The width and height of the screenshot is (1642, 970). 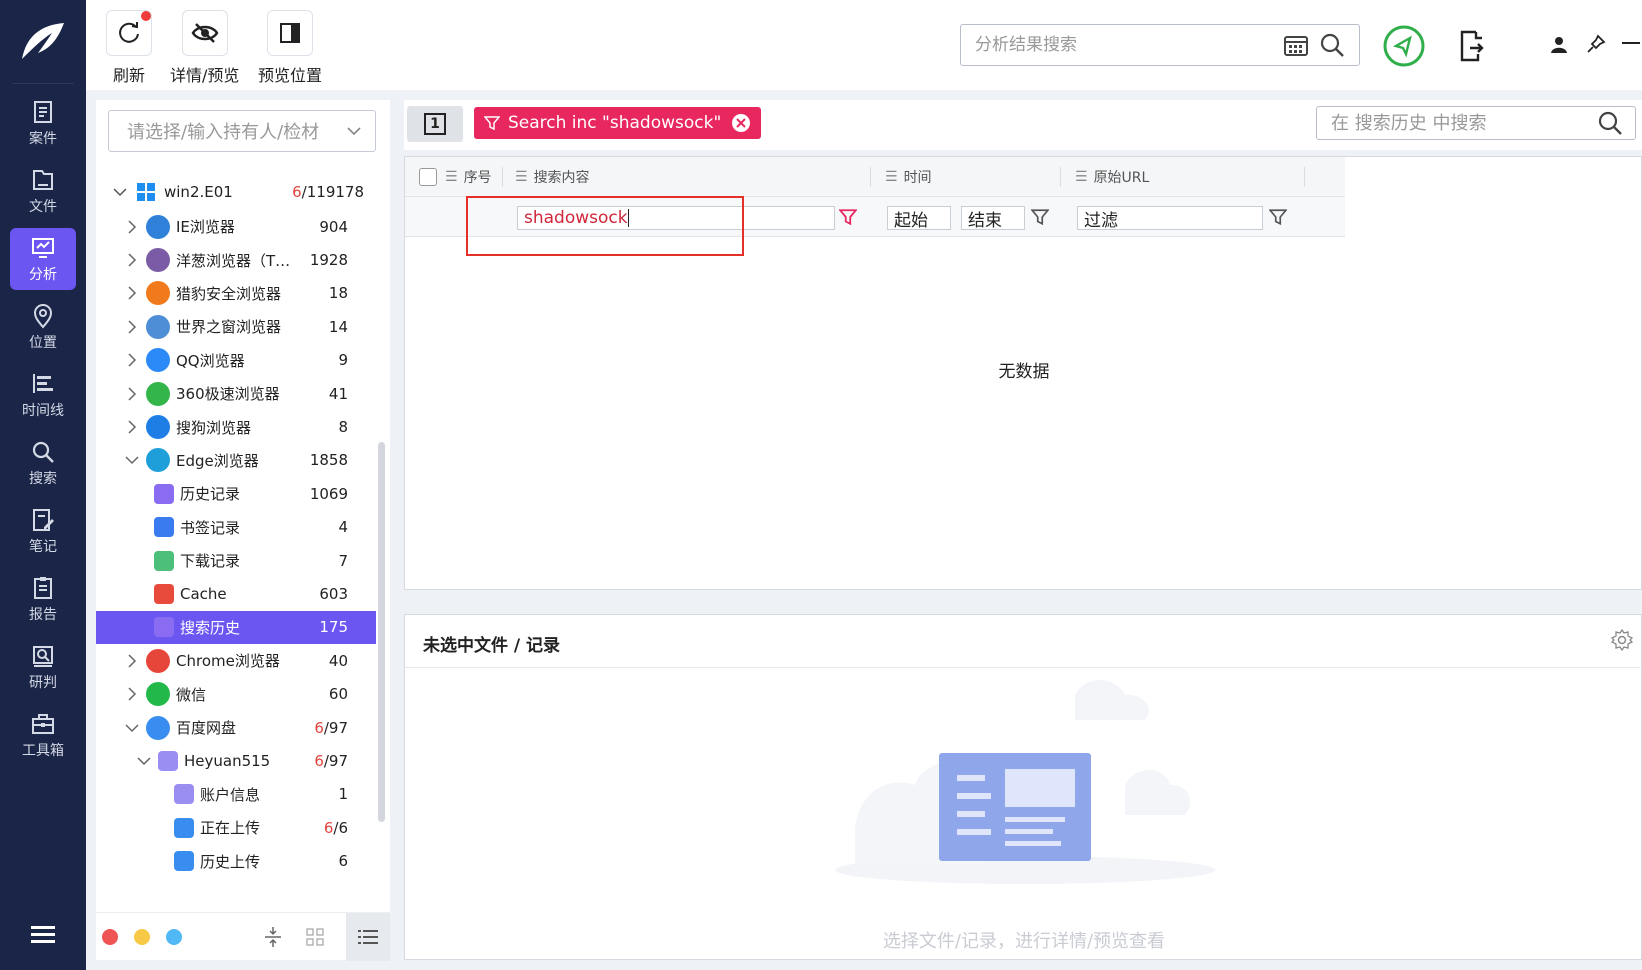 I want to click on tree-item: 360极速浏览器 41, so click(x=236, y=393).